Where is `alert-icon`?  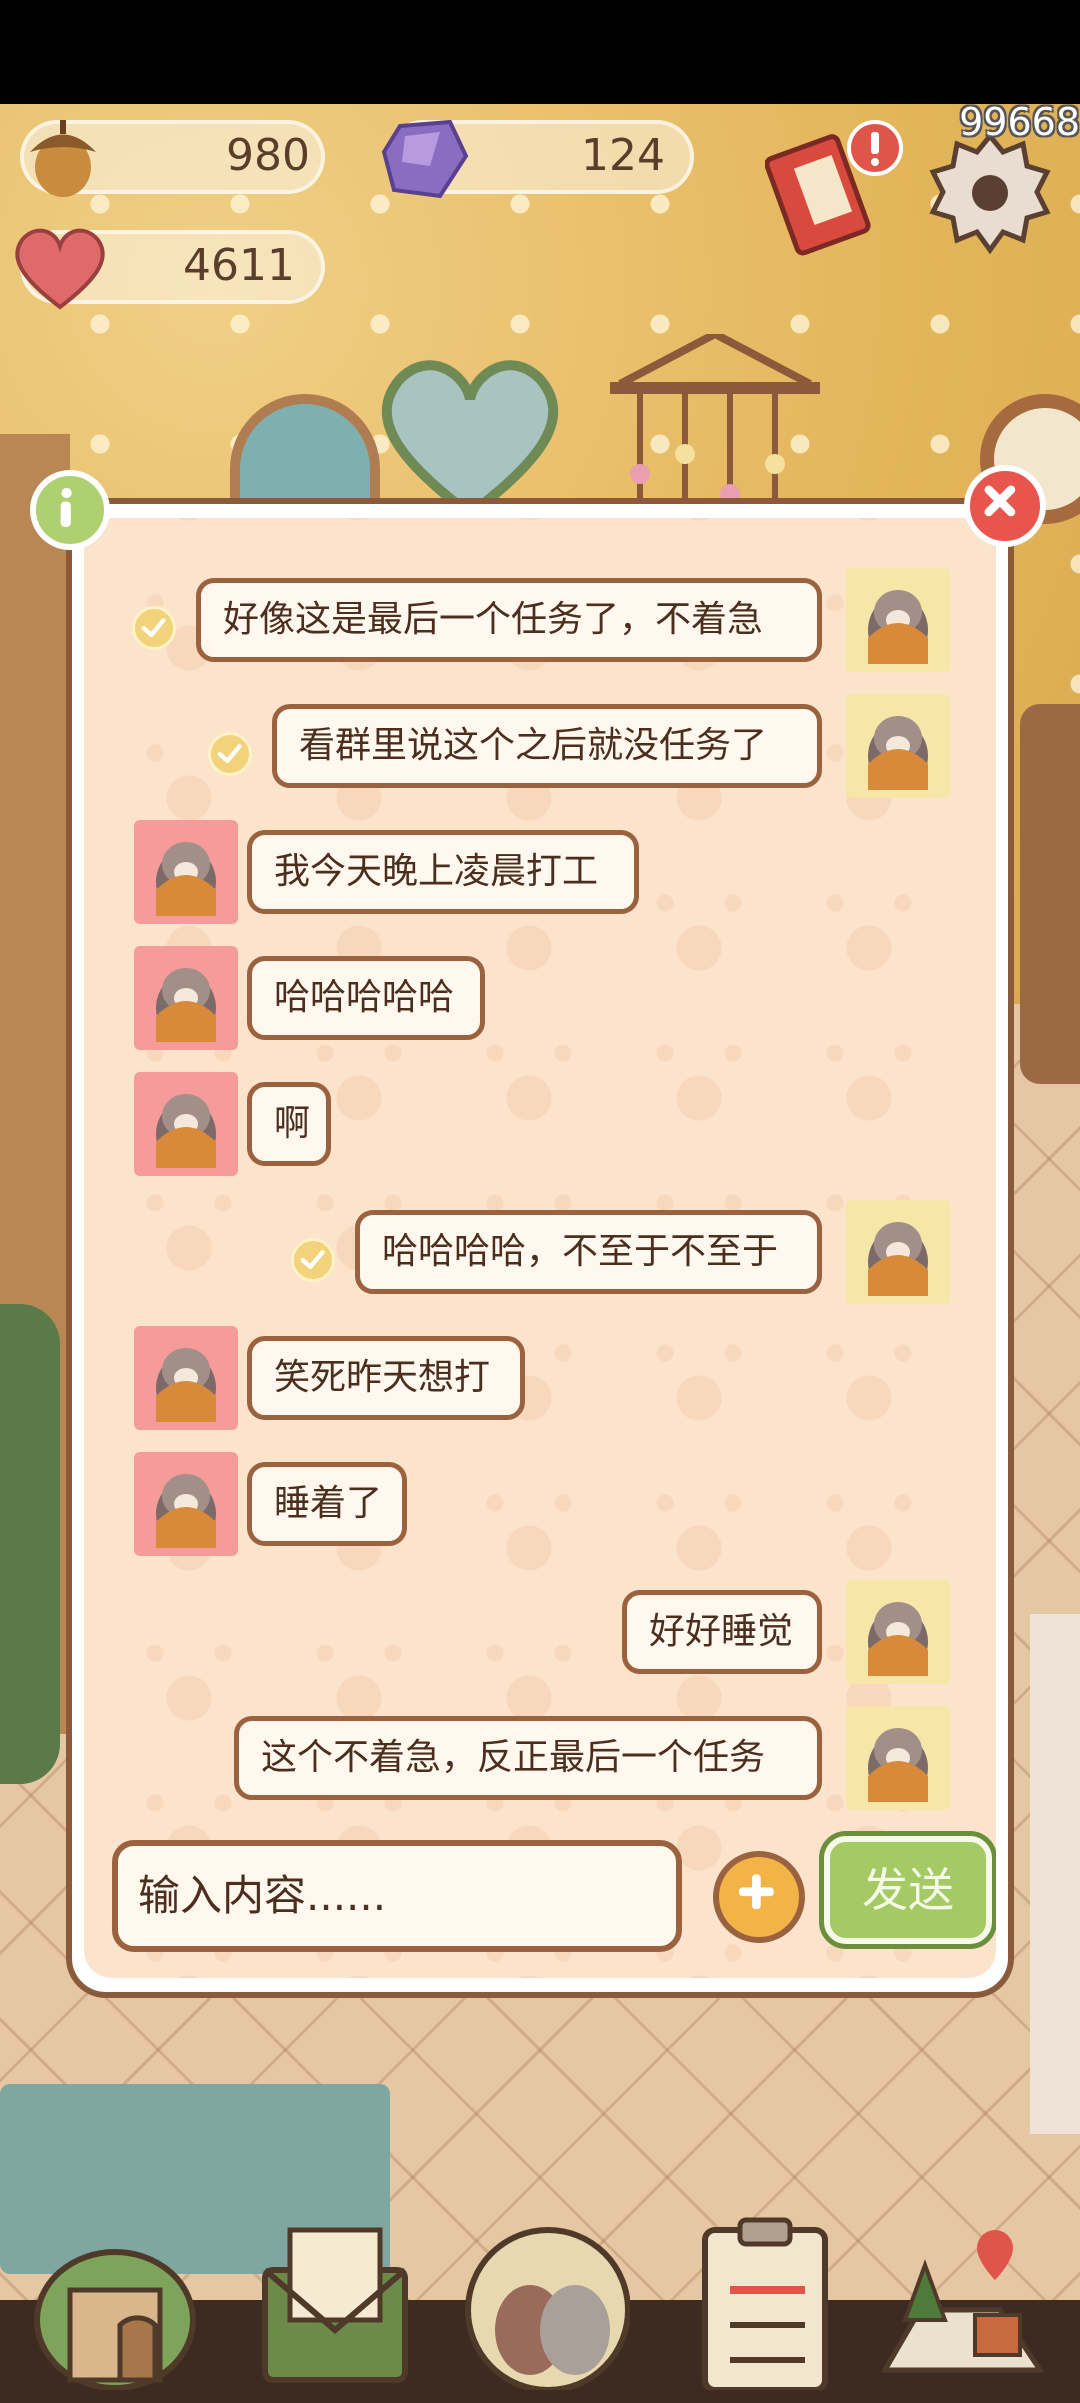
alert-icon is located at coordinates (875, 148).